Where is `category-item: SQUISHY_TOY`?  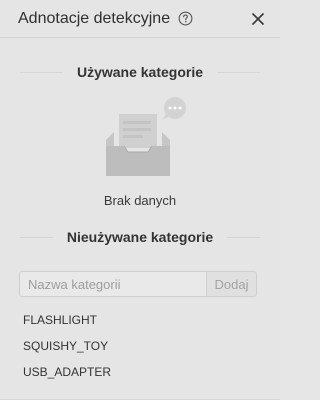
category-item: SQUISHY_TOY is located at coordinates (67, 351).